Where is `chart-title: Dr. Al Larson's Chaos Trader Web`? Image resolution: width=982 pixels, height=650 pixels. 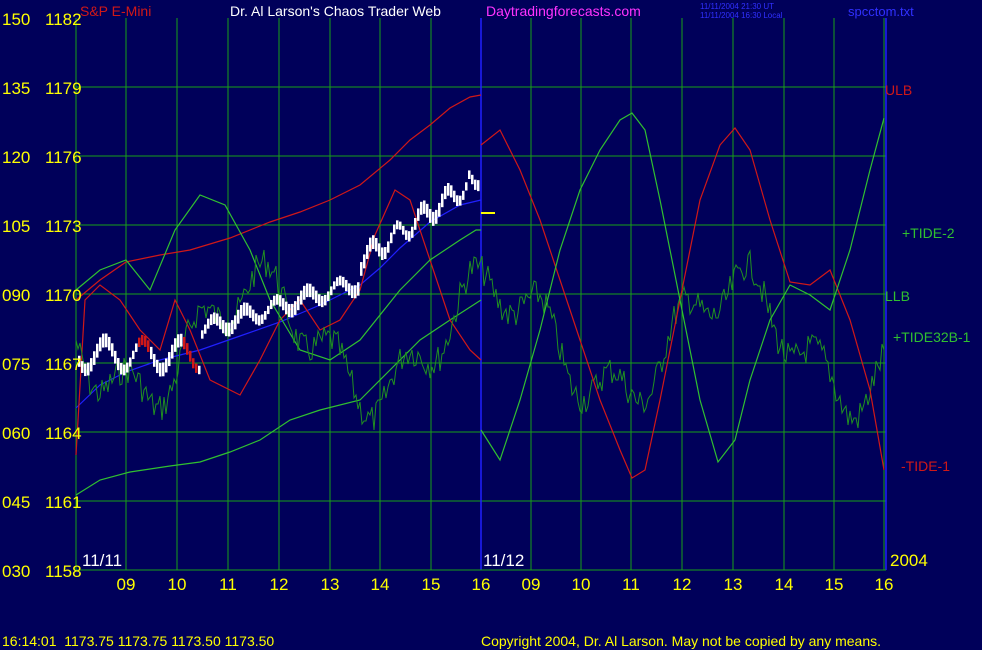
chart-title: Dr. Al Larson's Chaos Trader Web is located at coordinates (335, 11).